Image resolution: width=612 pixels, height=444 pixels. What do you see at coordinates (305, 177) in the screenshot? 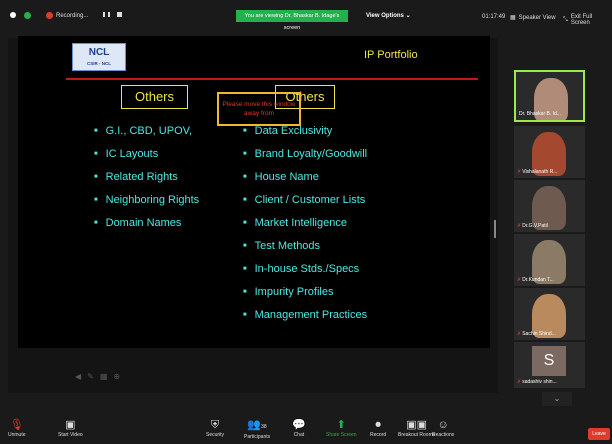
I see `list-item: House Name` at bounding box center [305, 177].